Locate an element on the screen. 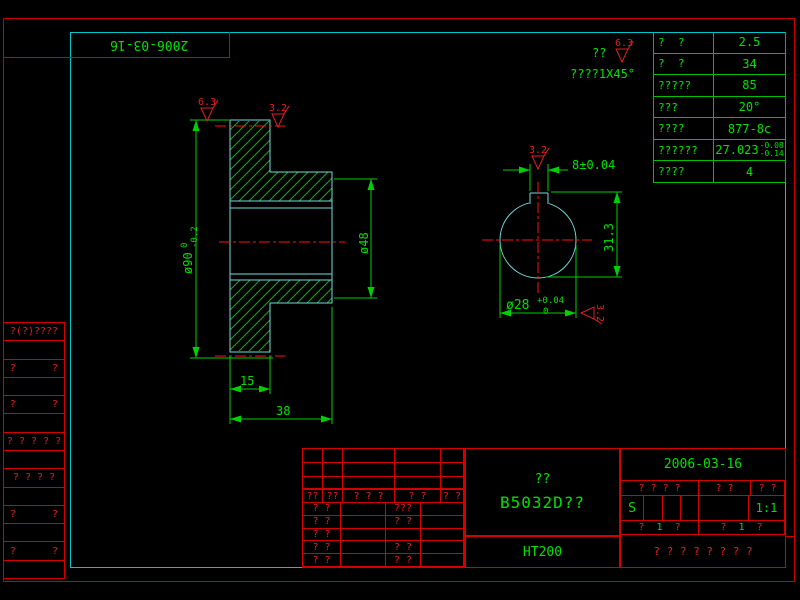 The image size is (800, 600). svg-text: ø90 is located at coordinates (188, 263).